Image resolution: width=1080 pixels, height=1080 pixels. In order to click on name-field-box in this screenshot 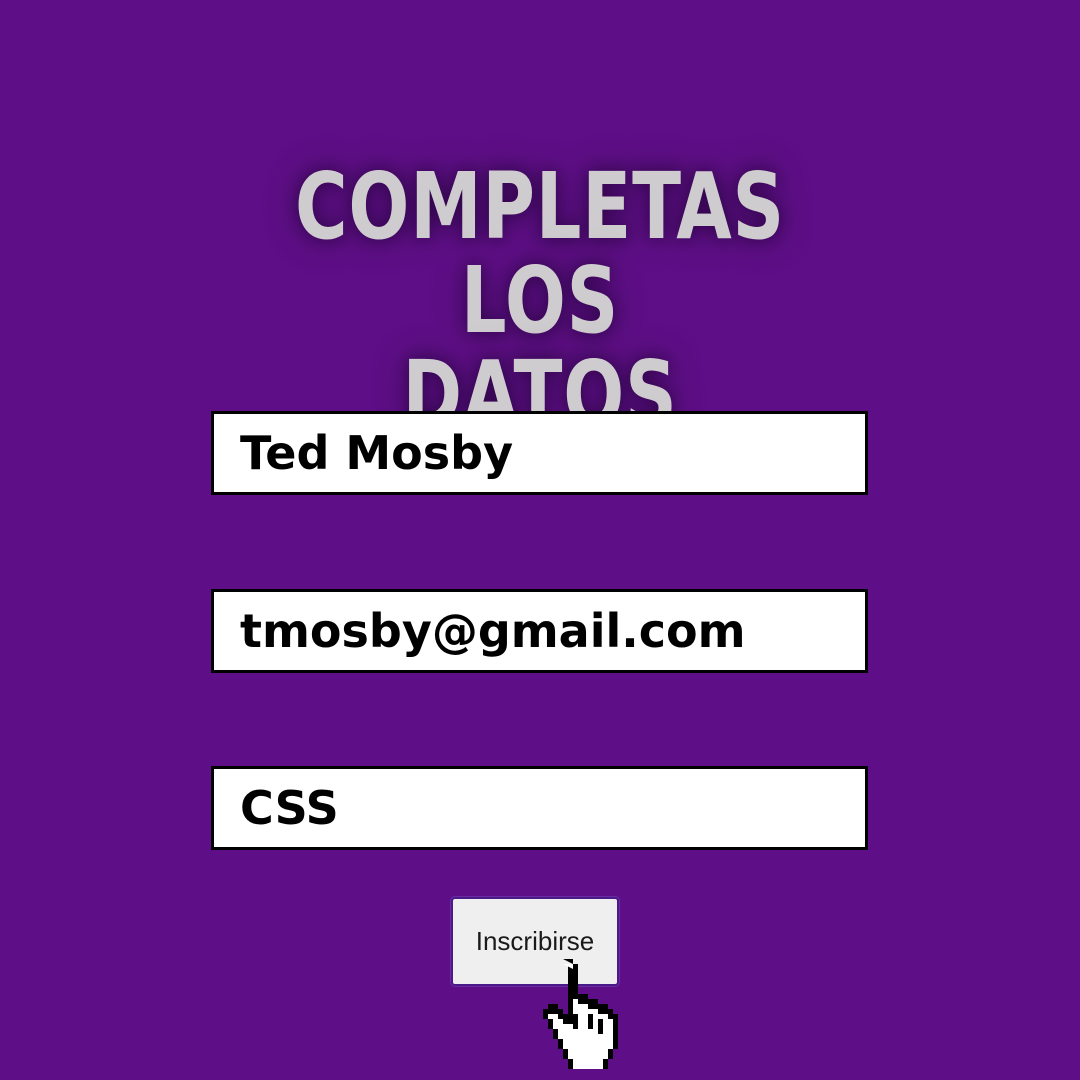, I will do `click(539, 453)`.